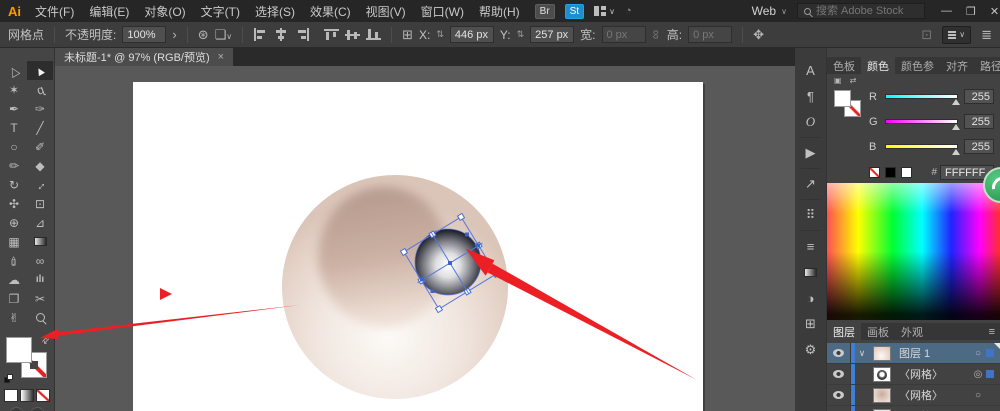 Image resolution: width=1000 pixels, height=411 pixels. What do you see at coordinates (810, 122) in the screenshot?
I see `opentype-panel-icon: O` at bounding box center [810, 122].